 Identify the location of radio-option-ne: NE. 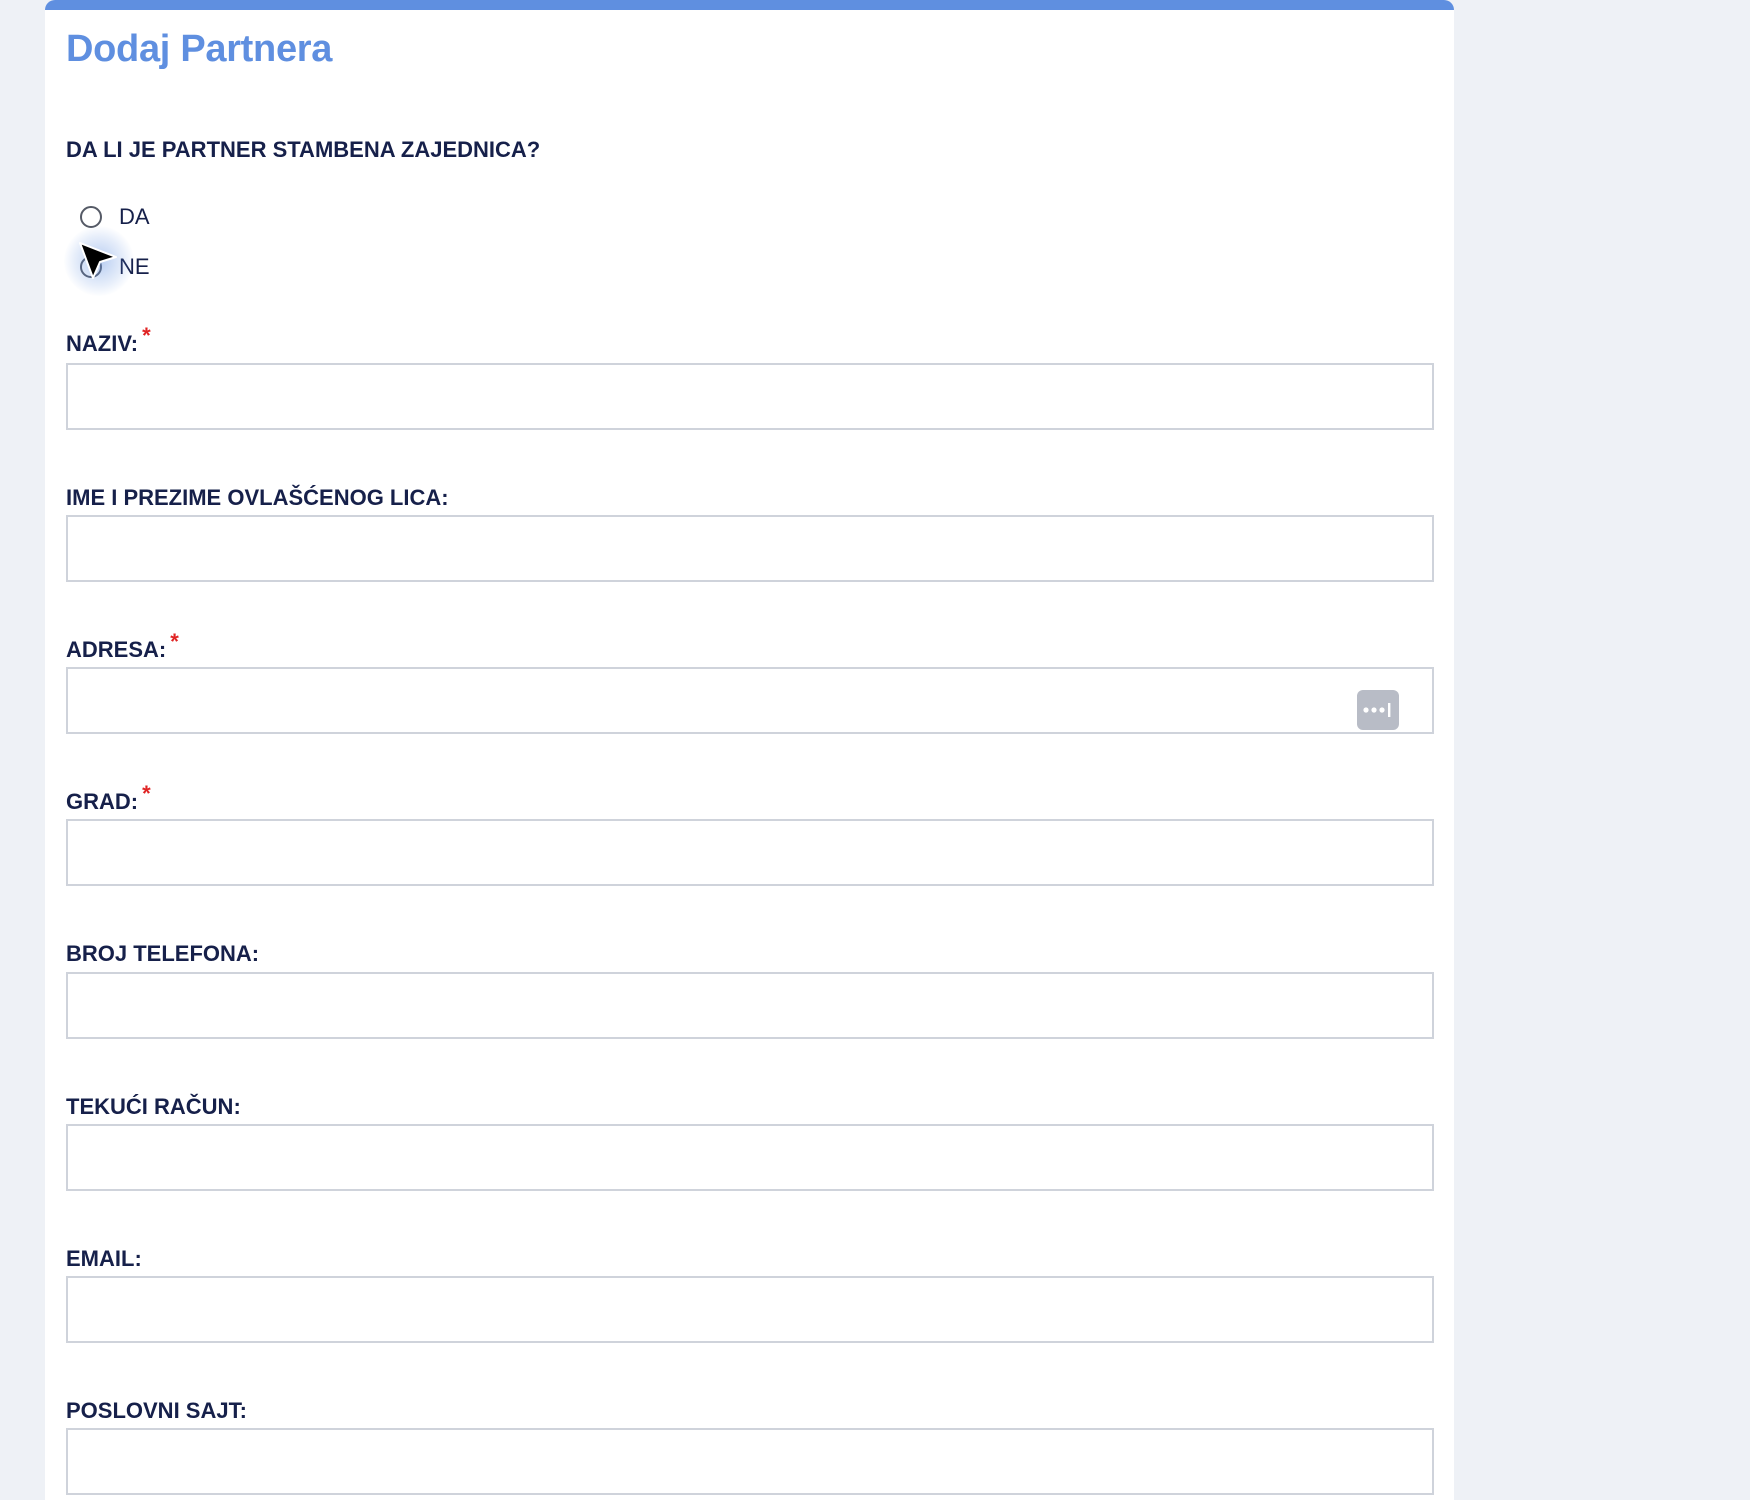
(115, 267).